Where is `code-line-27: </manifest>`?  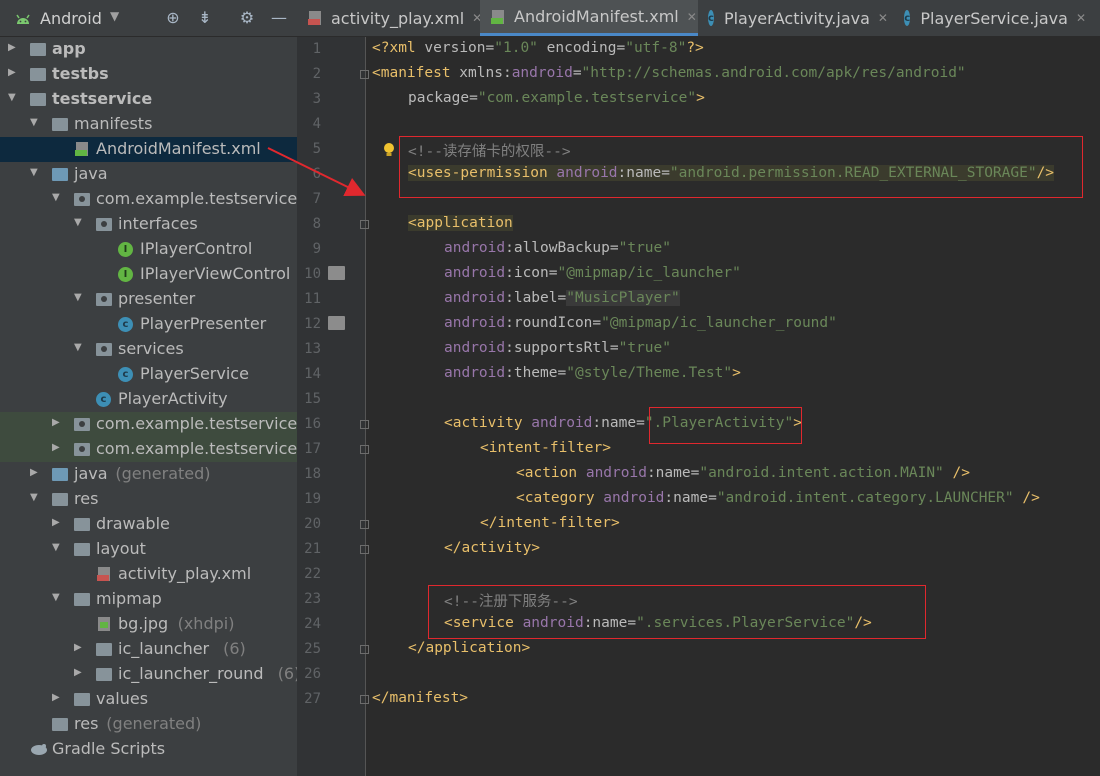
code-line-27: </manifest> is located at coordinates (420, 698).